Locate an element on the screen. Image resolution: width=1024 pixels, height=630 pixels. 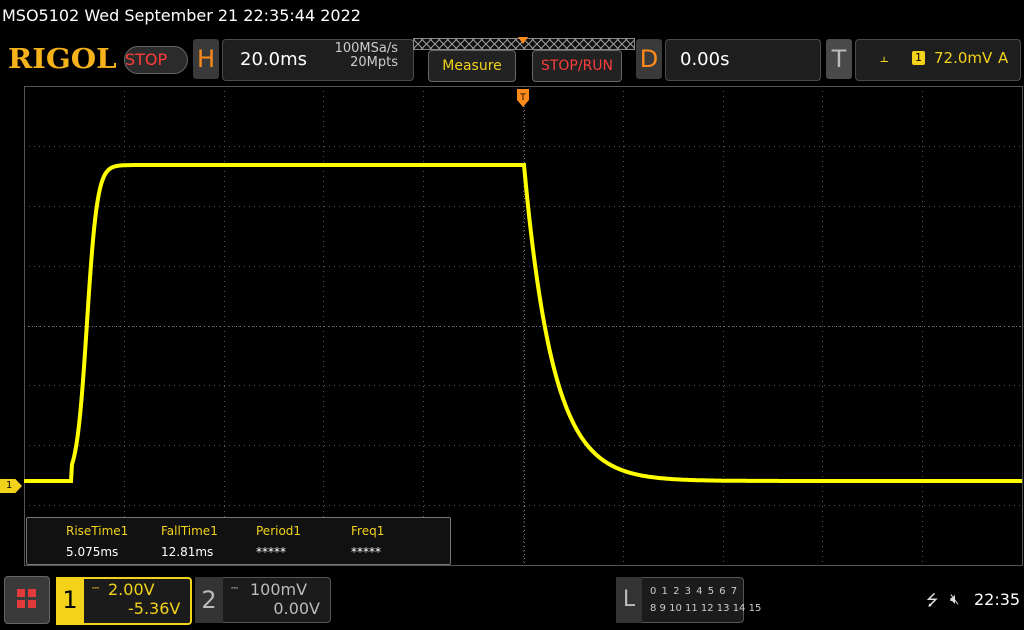
channel2-number: 2 is located at coordinates (209, 600).